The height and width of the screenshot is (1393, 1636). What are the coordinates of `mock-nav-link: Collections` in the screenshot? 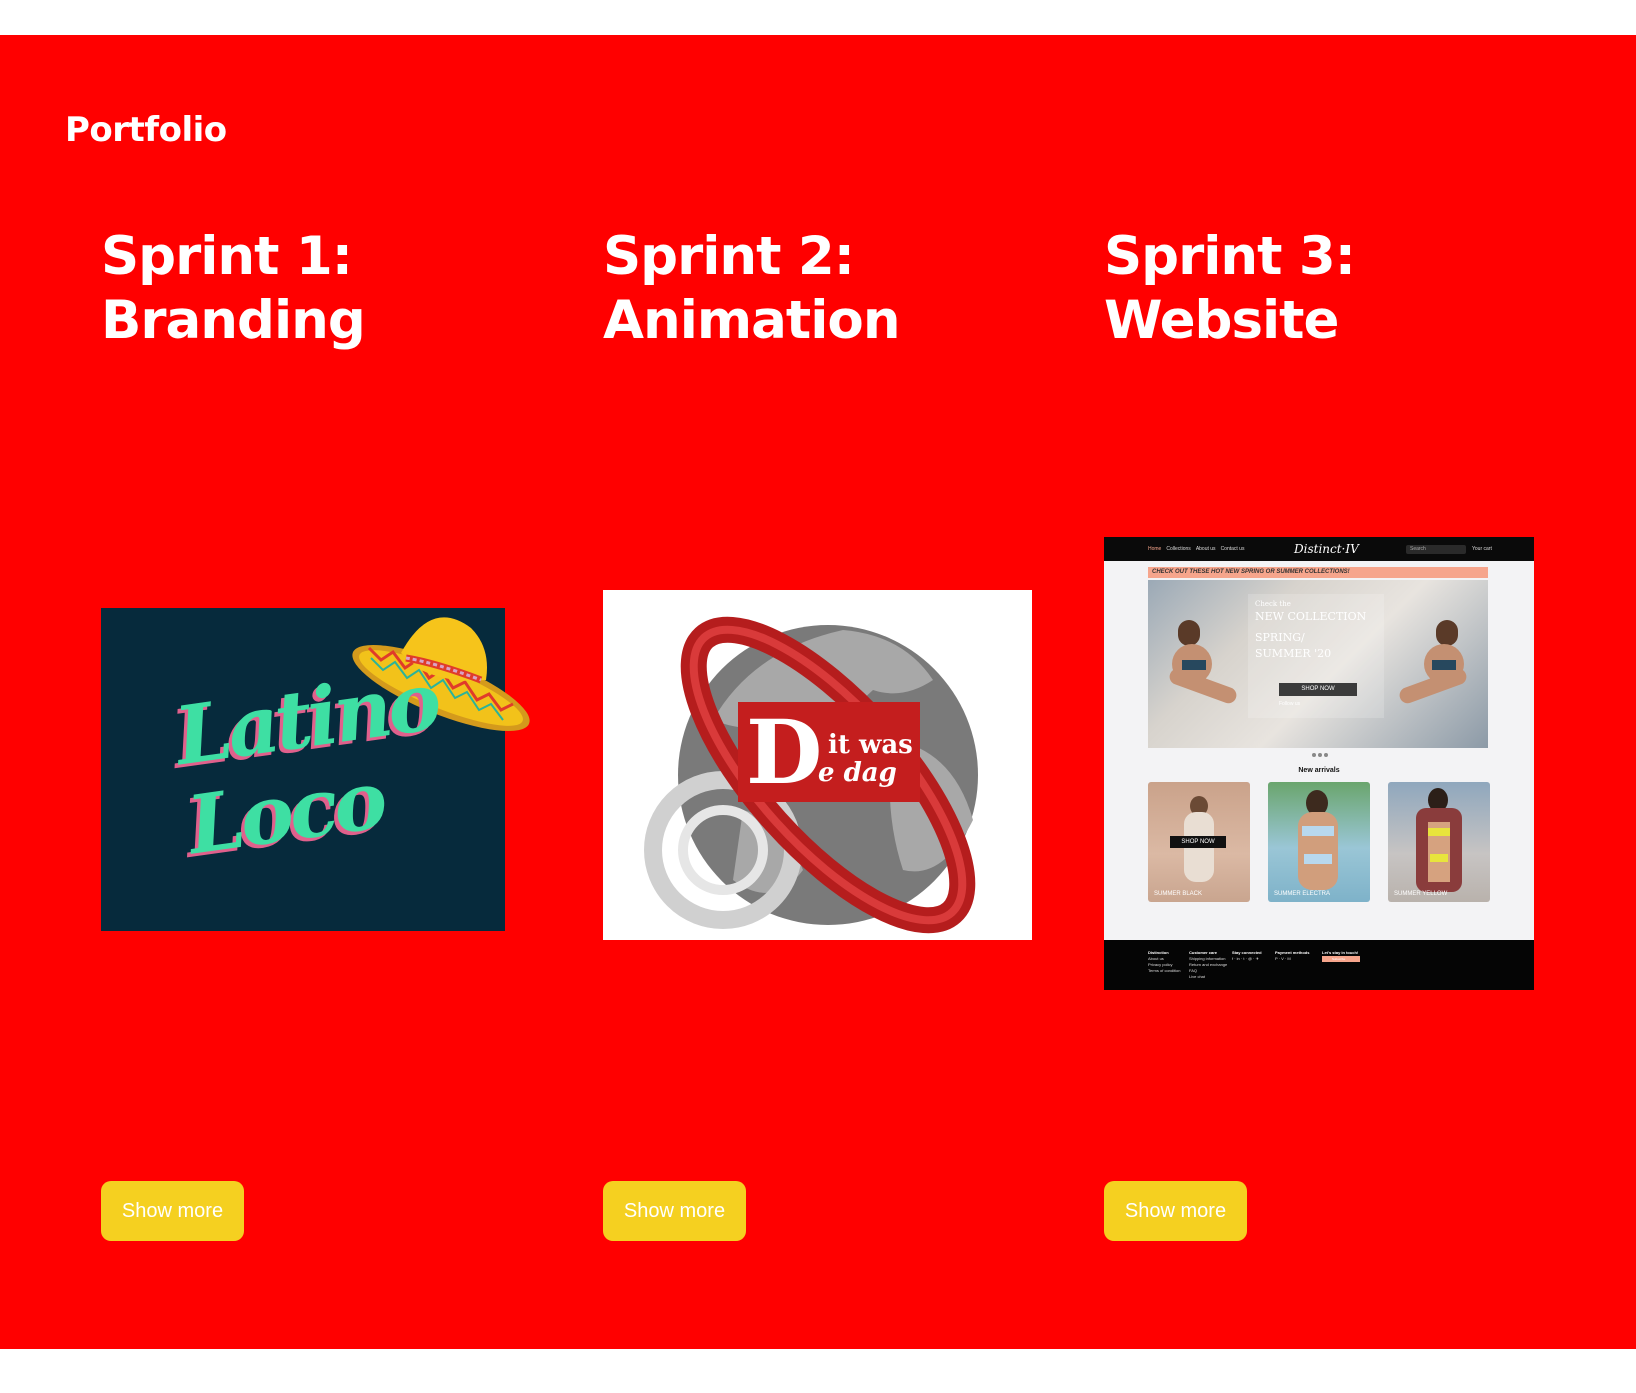 It's located at (1178, 549).